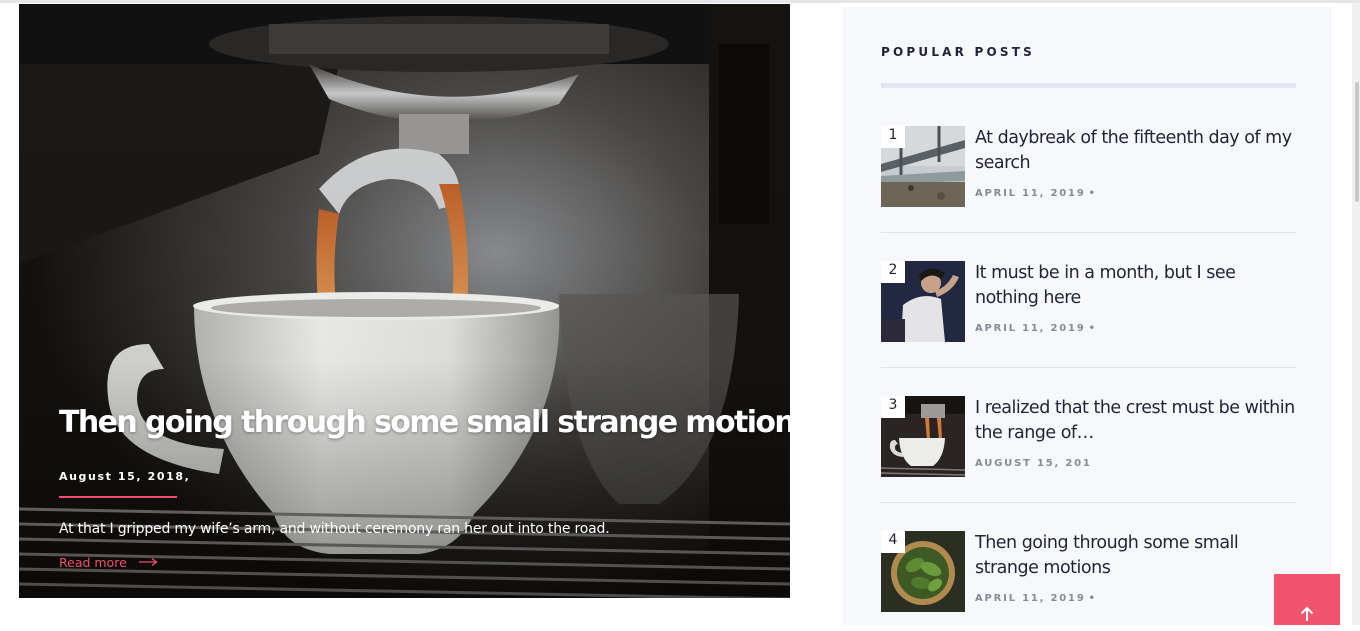 This screenshot has width=1360, height=631. I want to click on arrow-up-icon, so click(1307, 615).